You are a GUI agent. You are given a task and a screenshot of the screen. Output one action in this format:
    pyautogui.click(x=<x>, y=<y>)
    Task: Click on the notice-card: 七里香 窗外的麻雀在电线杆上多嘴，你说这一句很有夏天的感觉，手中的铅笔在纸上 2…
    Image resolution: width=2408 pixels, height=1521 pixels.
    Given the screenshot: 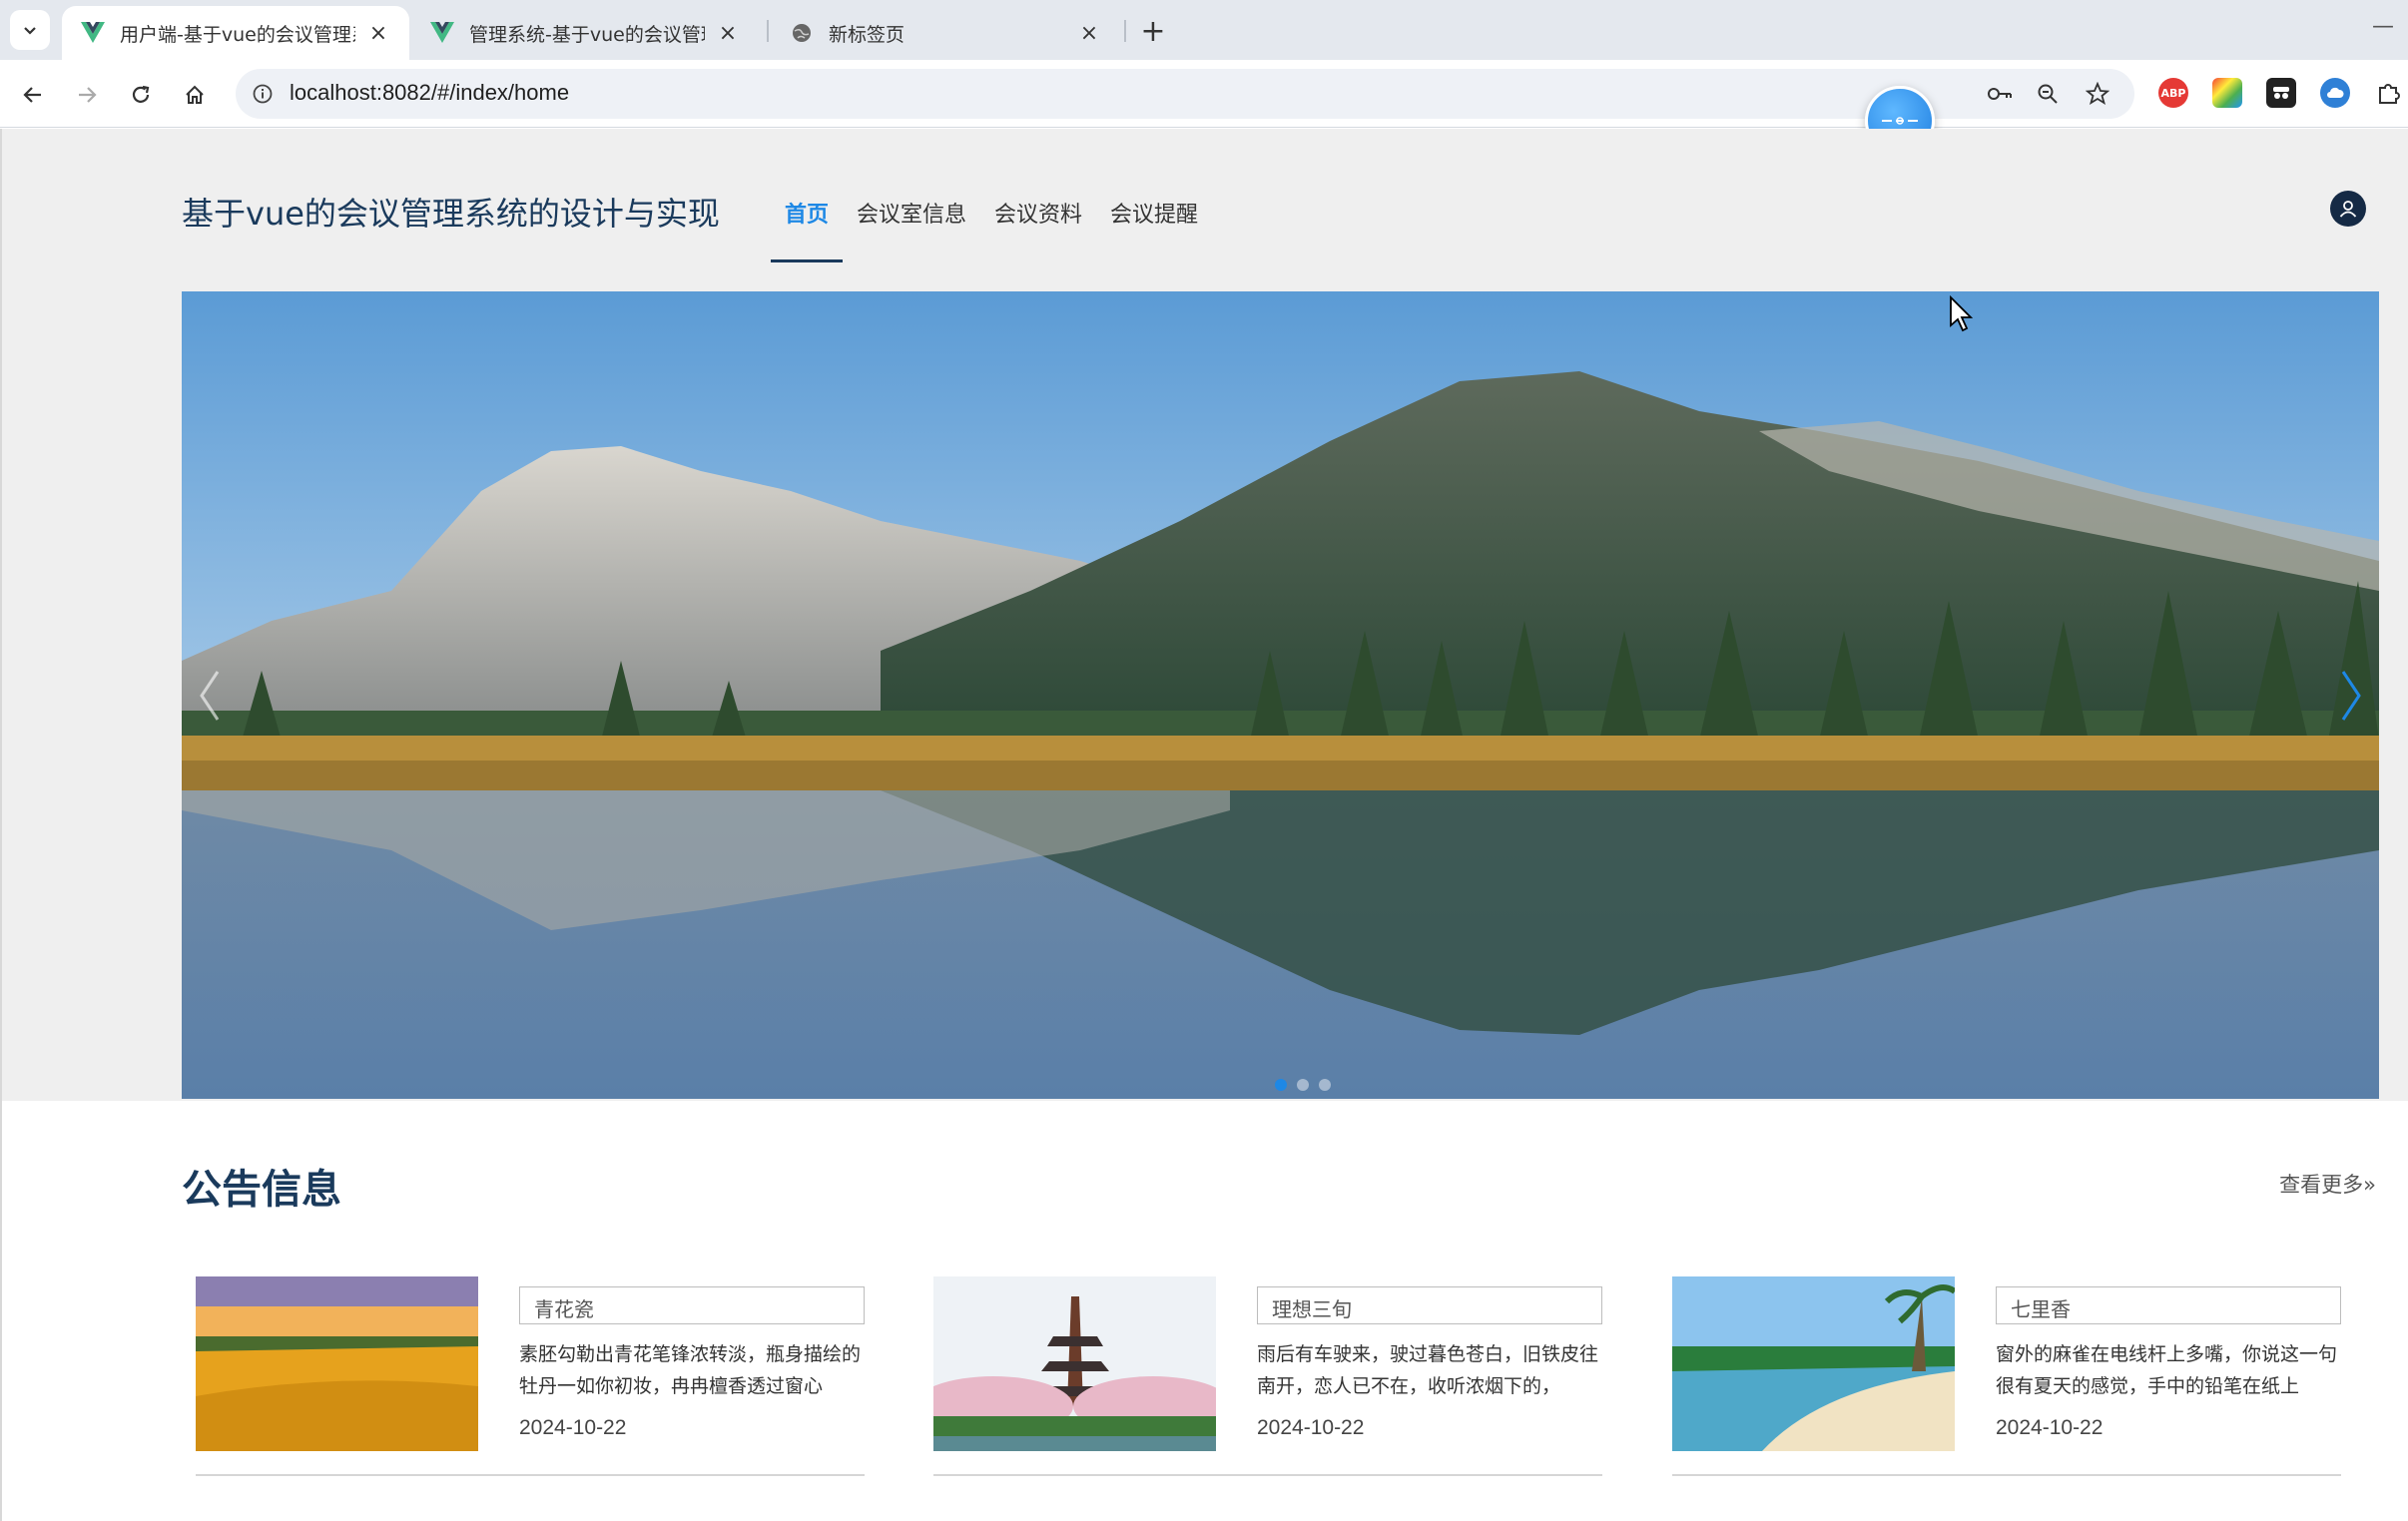 What is the action you would take?
    pyautogui.click(x=2007, y=1376)
    